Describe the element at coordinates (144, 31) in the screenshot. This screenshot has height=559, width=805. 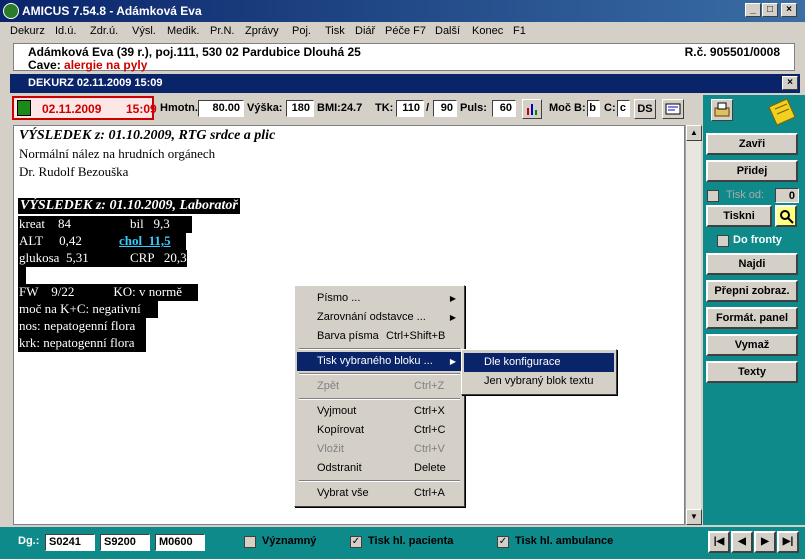
I see `menu-vysl: Výsl.` at that location.